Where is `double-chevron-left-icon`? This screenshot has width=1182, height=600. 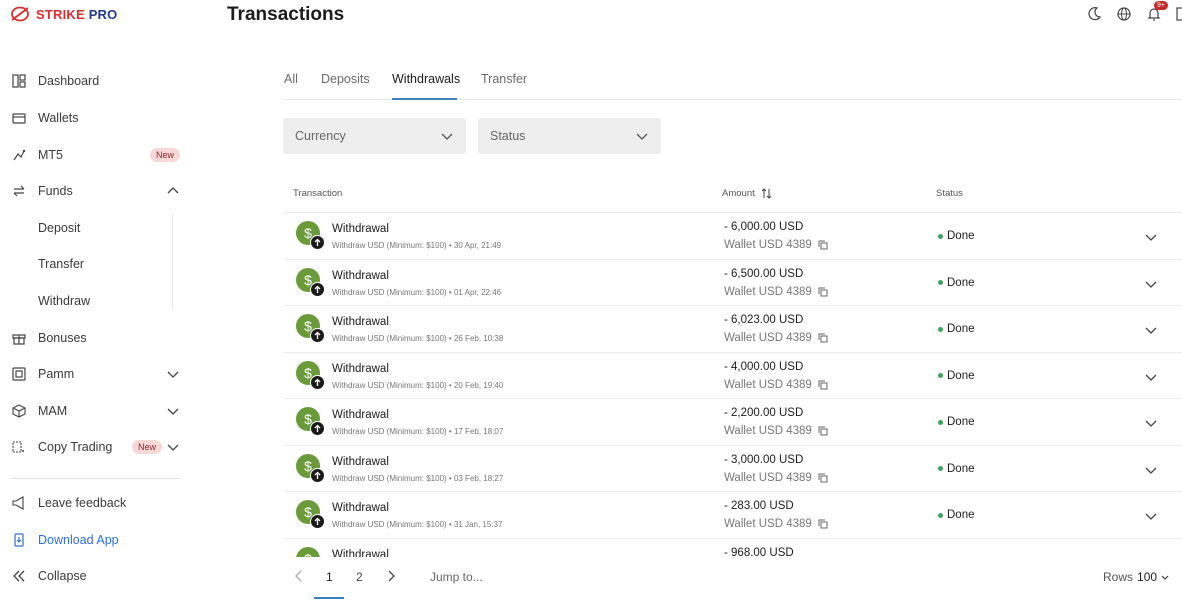 double-chevron-left-icon is located at coordinates (19, 576).